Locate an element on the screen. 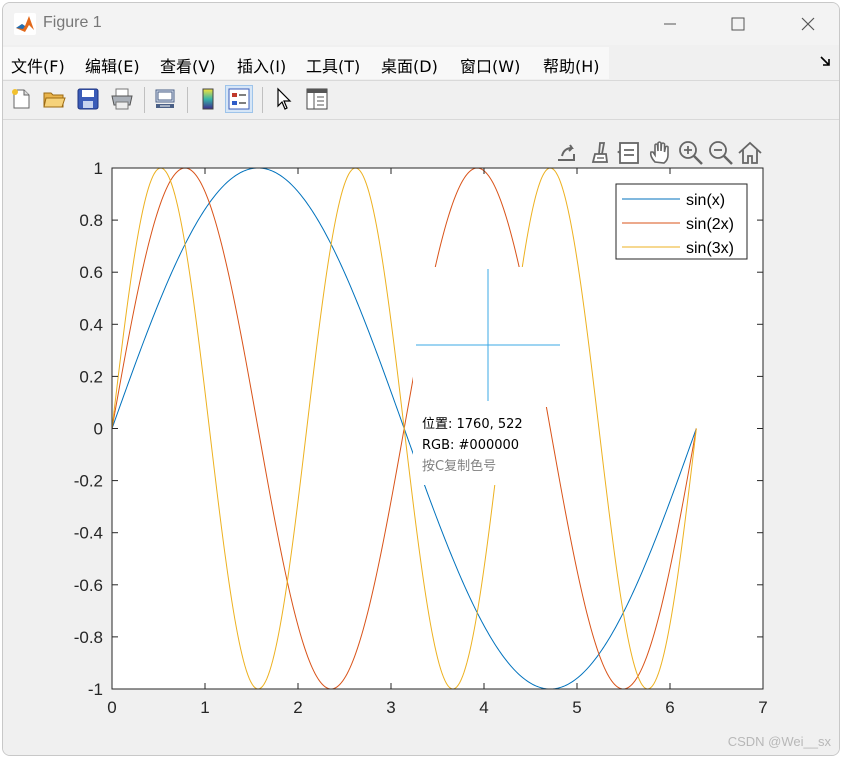 This screenshot has height=760, width=844. legend-label: sin(x) is located at coordinates (705, 200).